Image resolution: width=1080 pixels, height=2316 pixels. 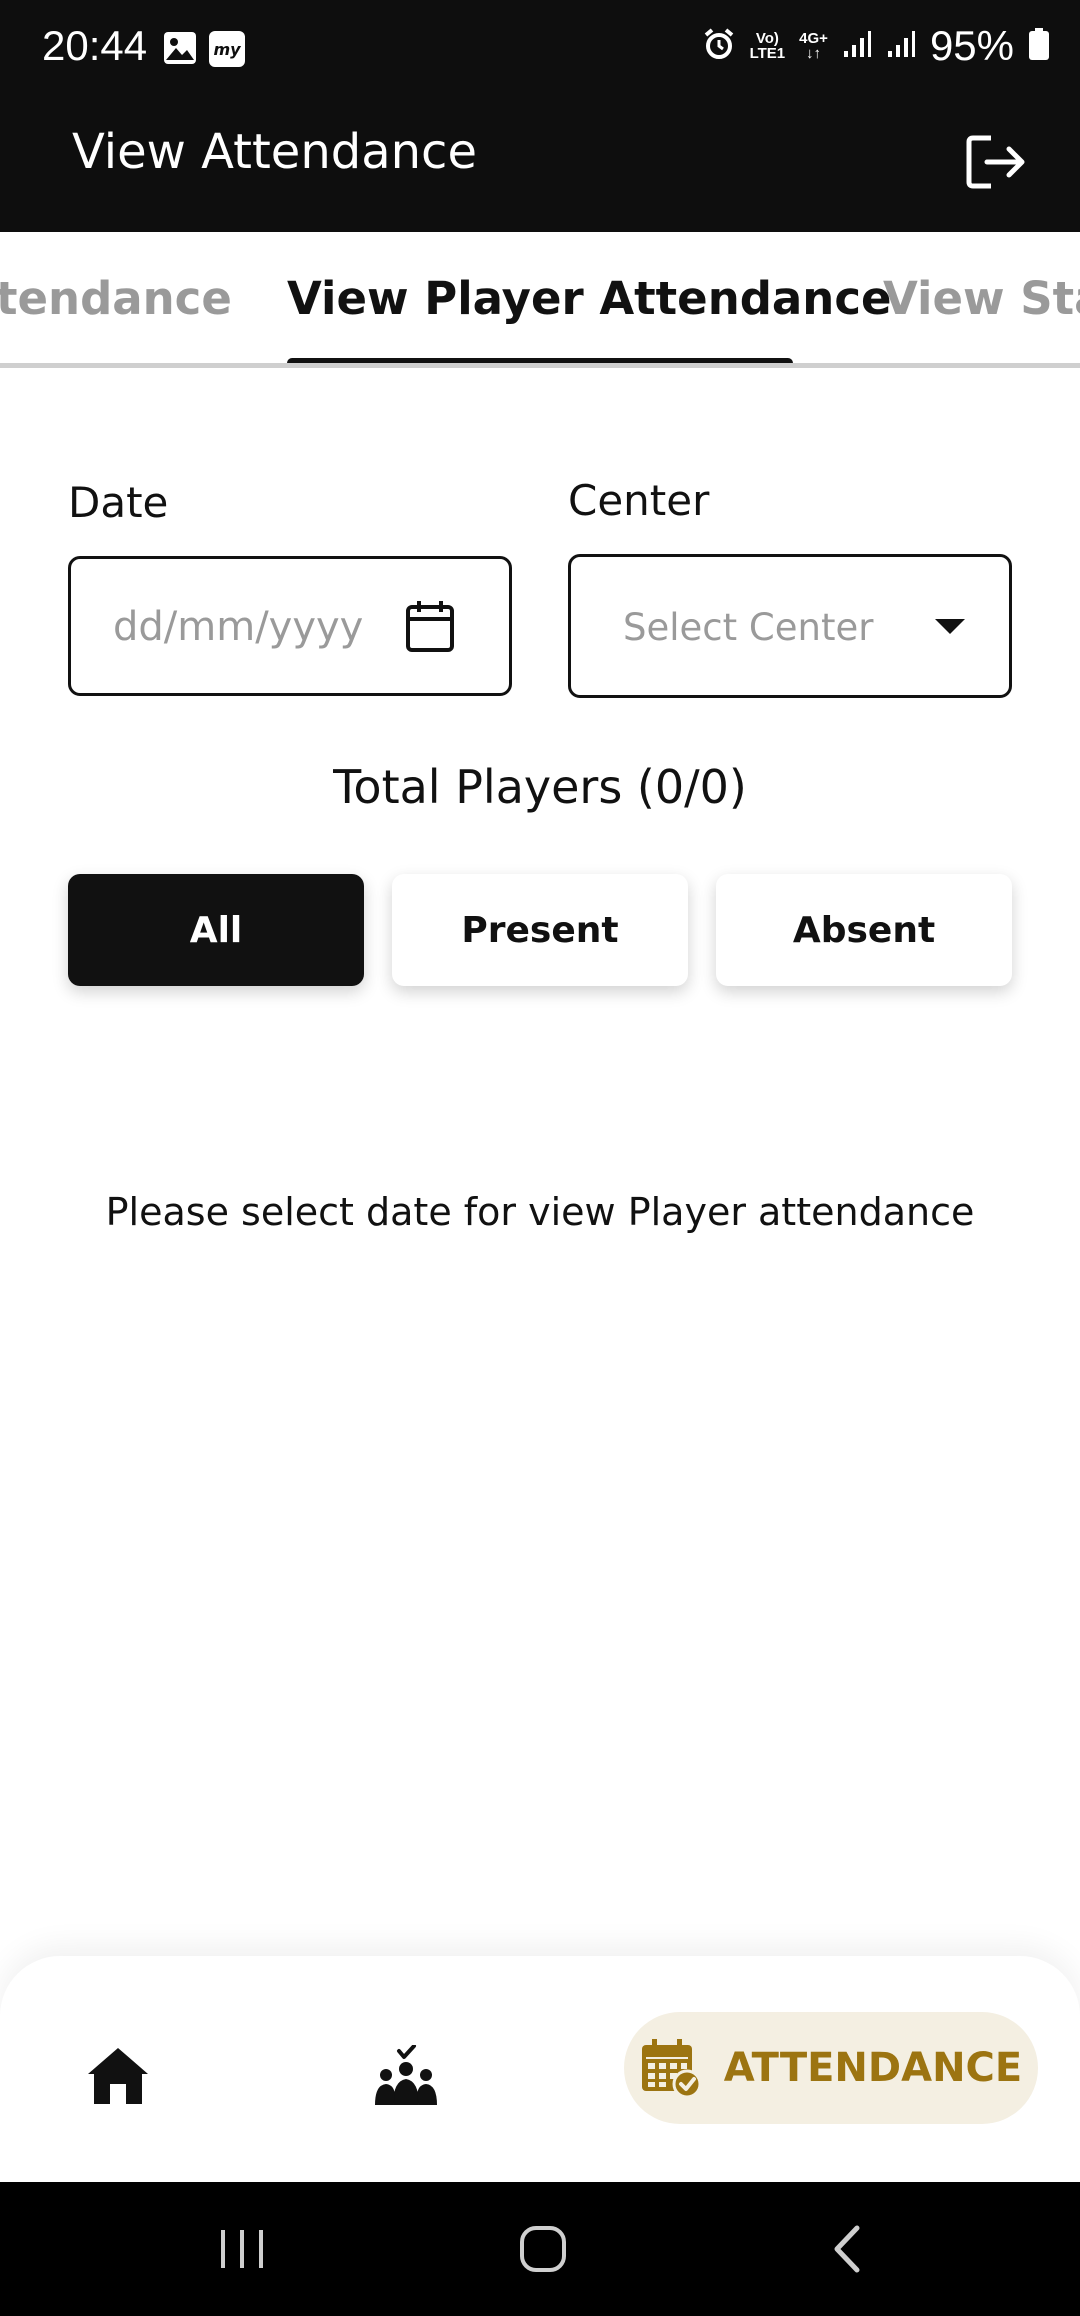 What do you see at coordinates (950, 626) in the screenshot?
I see `chevron-down-icon` at bounding box center [950, 626].